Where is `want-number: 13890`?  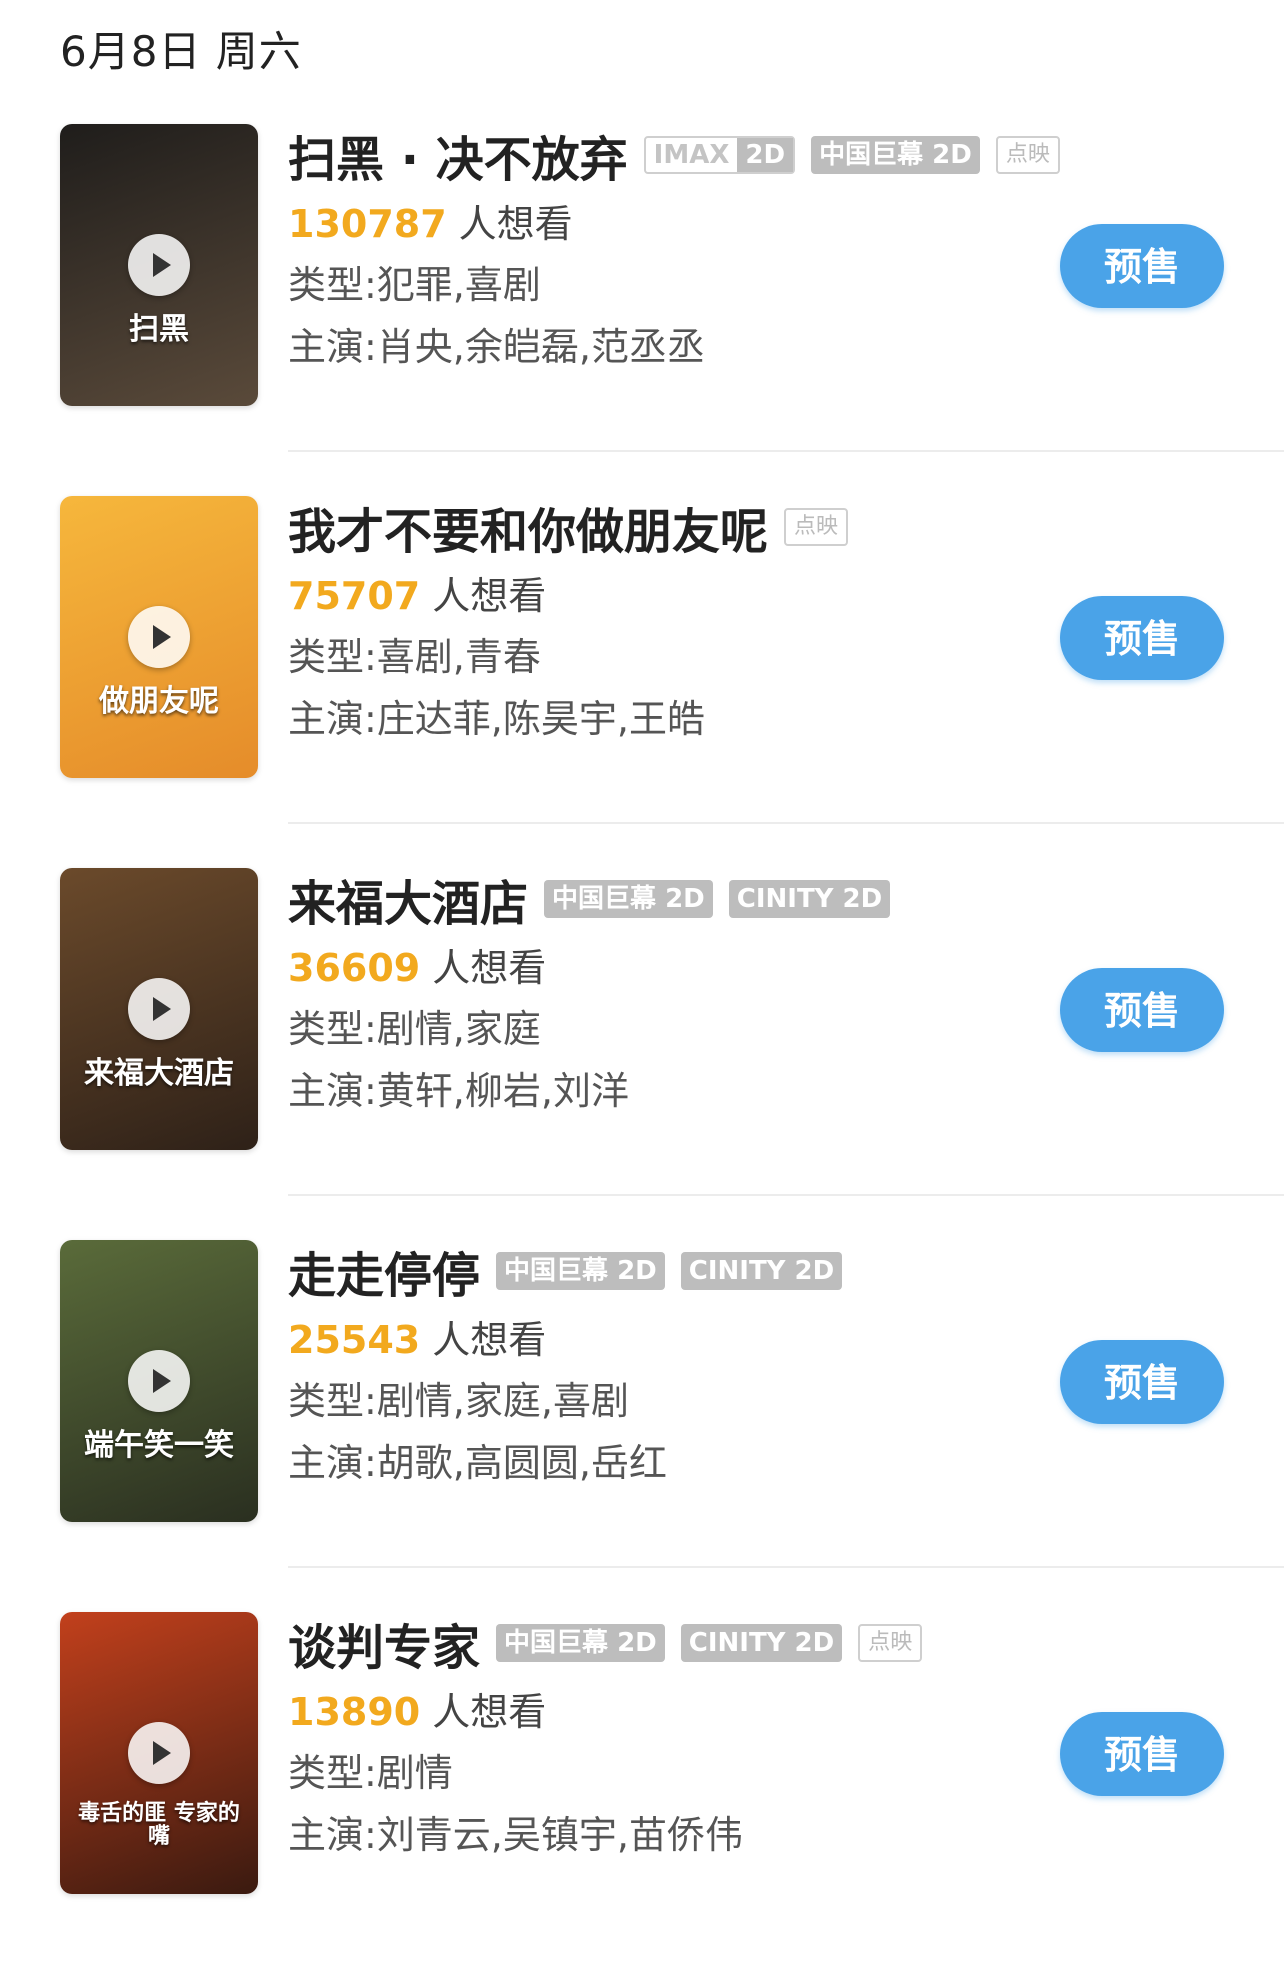
want-number: 13890 is located at coordinates (354, 1712).